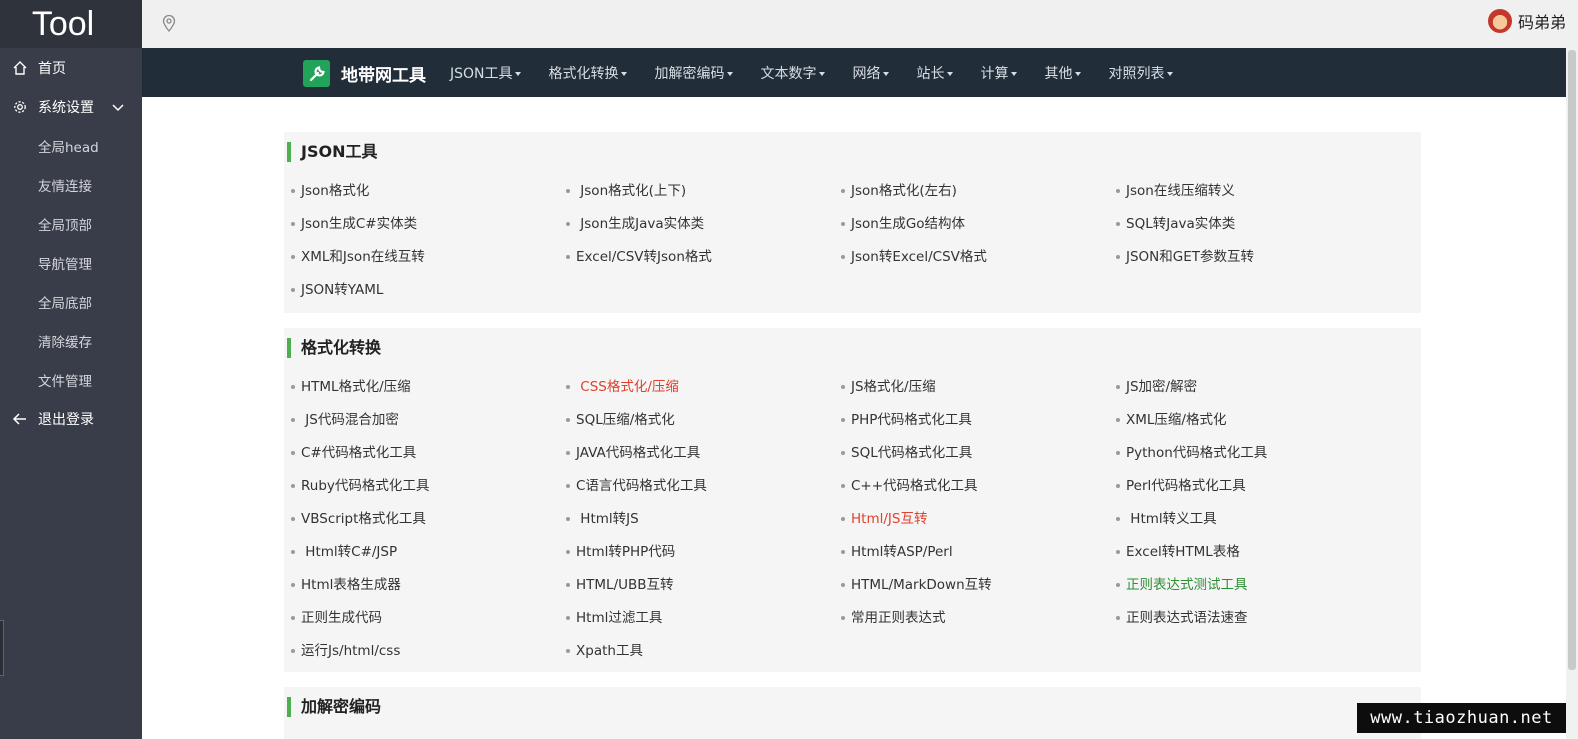  I want to click on menu-webmaster: 站长, so click(935, 73).